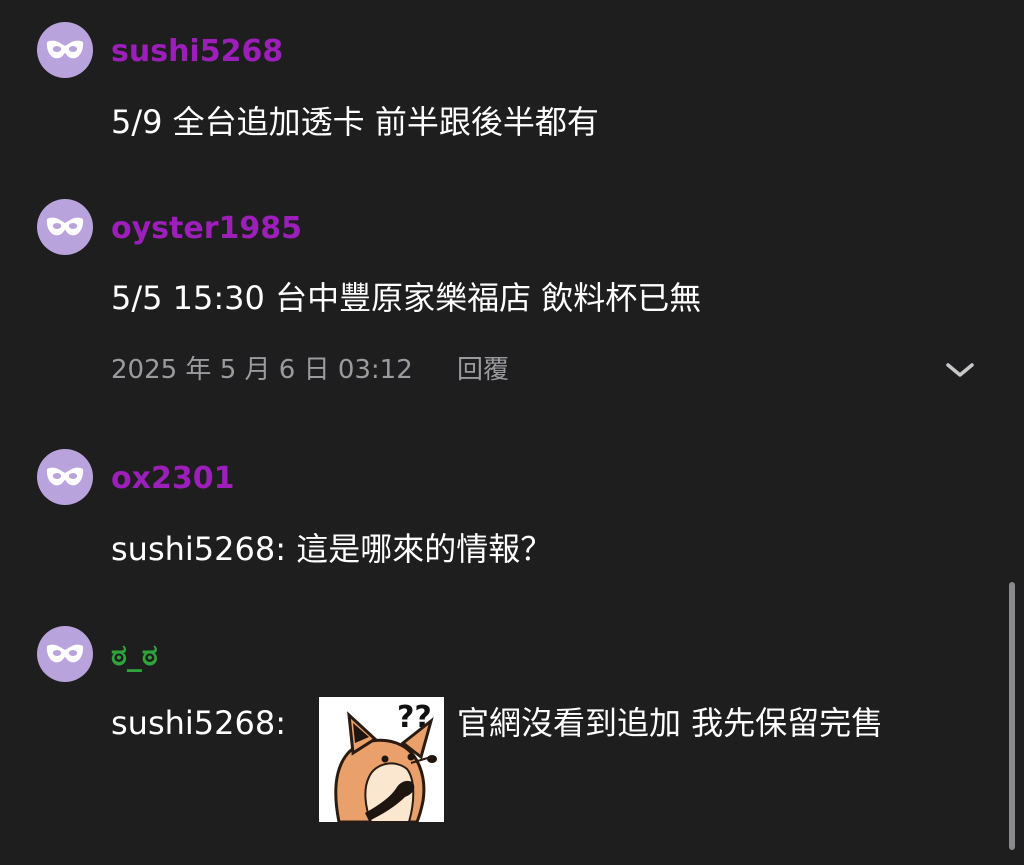 The width and height of the screenshot is (1024, 865). I want to click on username: sushi5268, so click(197, 52).